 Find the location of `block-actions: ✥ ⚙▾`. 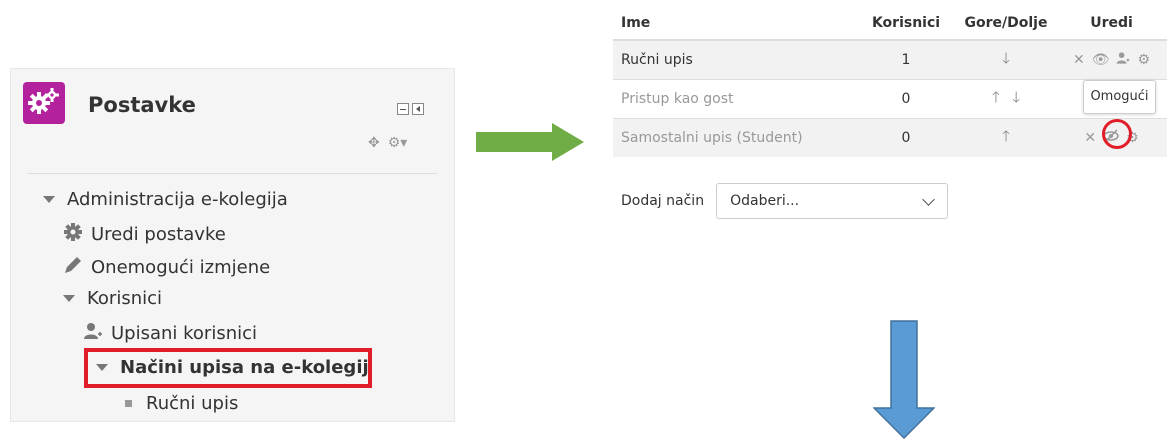

block-actions: ✥ ⚙▾ is located at coordinates (387, 143).